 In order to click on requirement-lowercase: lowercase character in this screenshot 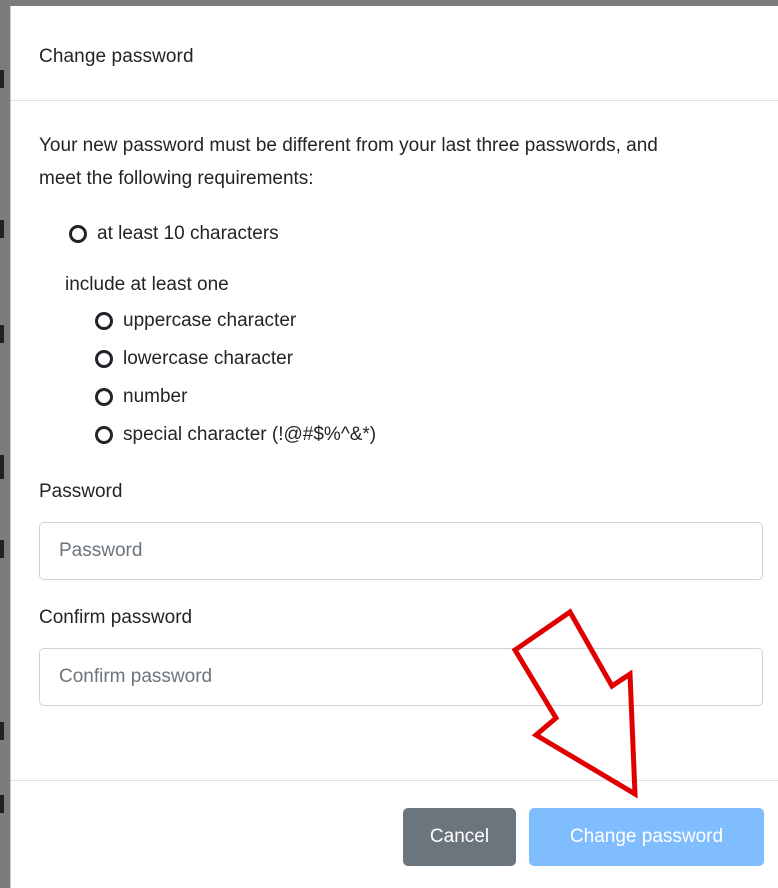, I will do `click(422, 359)`.